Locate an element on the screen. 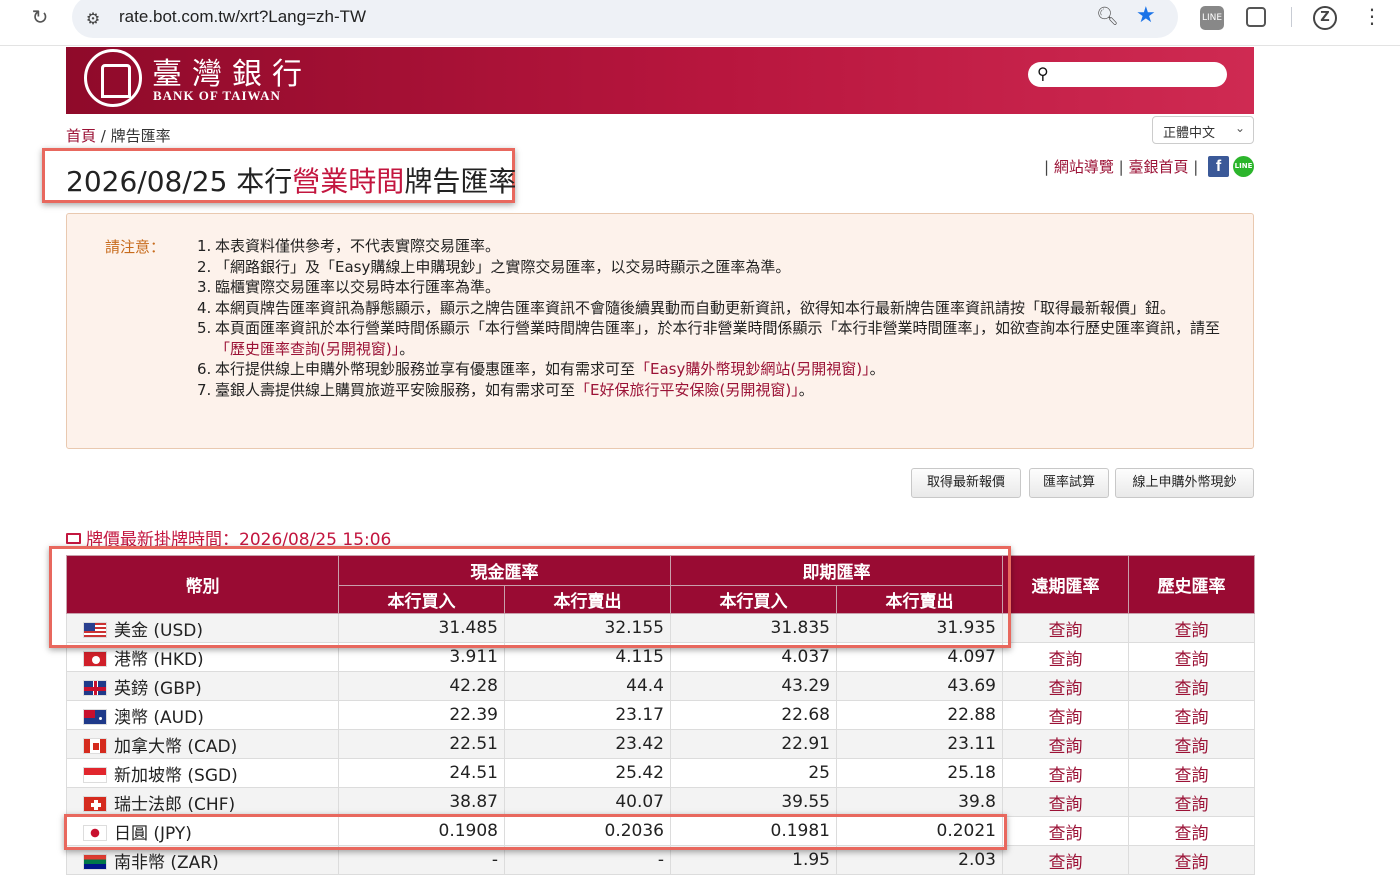 This screenshot has height=875, width=1400. search-icon: ⚲ is located at coordinates (1043, 73).